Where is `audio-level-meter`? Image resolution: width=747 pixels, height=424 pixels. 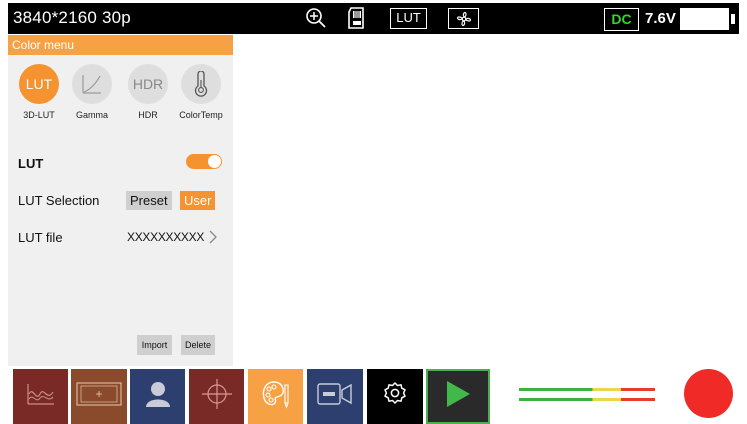 audio-level-meter is located at coordinates (587, 395).